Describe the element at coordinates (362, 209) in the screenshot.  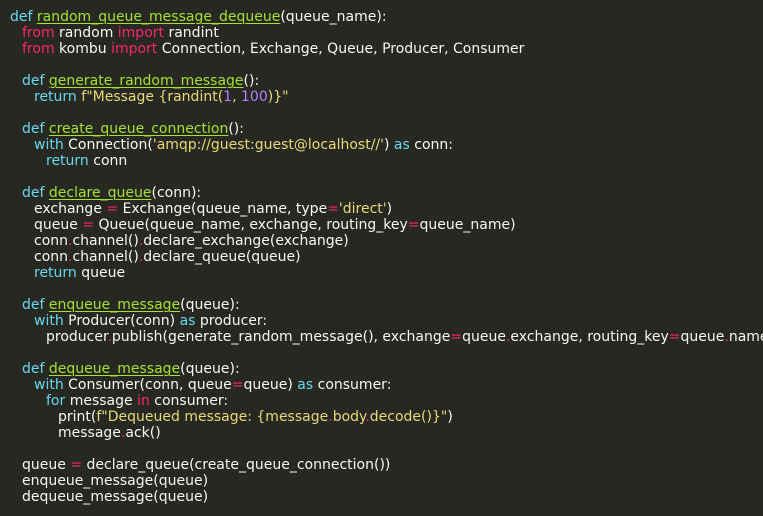
I see `string-literal: 'direct'` at that location.